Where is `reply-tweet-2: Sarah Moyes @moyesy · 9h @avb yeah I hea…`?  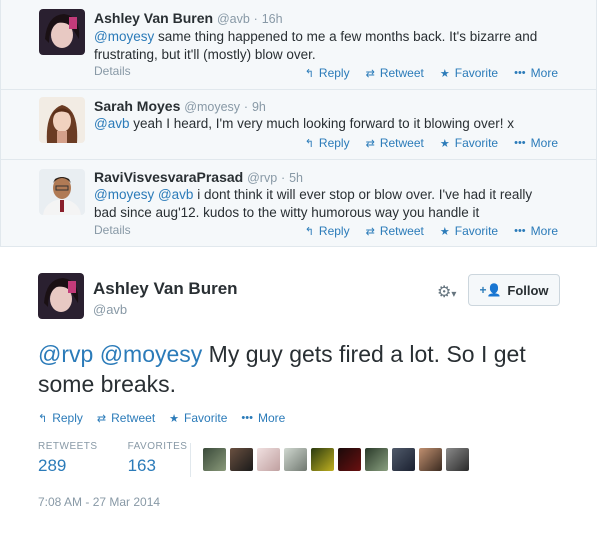
reply-tweet-2: Sarah Moyes @moyesy · 9h @avb yeah I hea… is located at coordinates (298, 125).